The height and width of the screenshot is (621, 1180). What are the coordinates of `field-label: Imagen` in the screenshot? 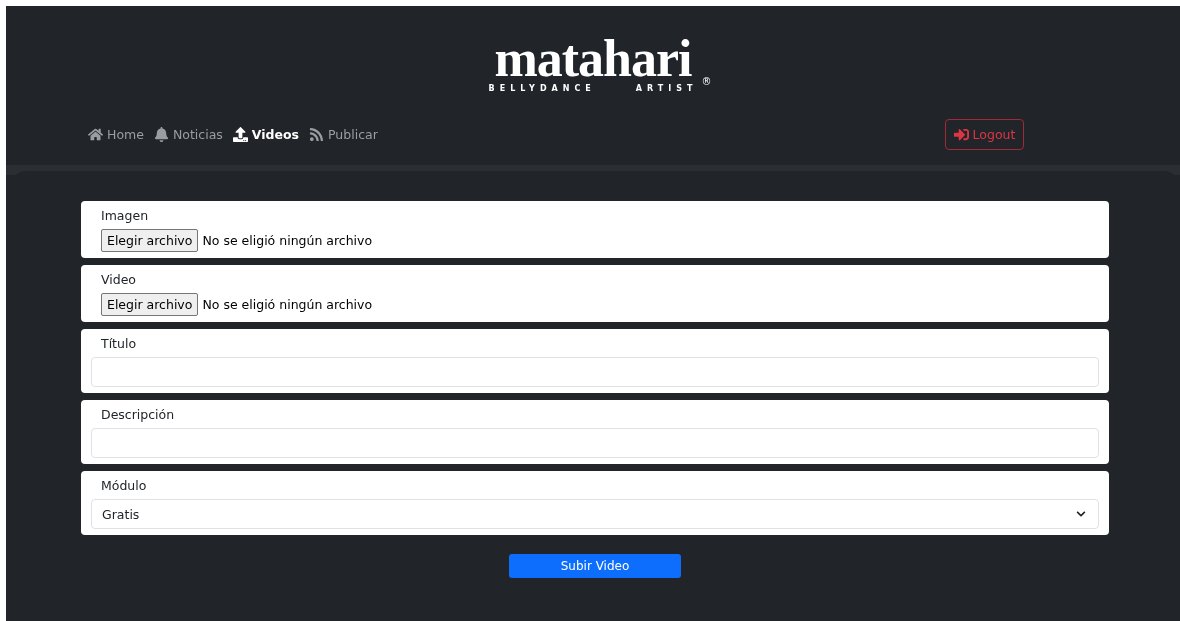 It's located at (125, 215).